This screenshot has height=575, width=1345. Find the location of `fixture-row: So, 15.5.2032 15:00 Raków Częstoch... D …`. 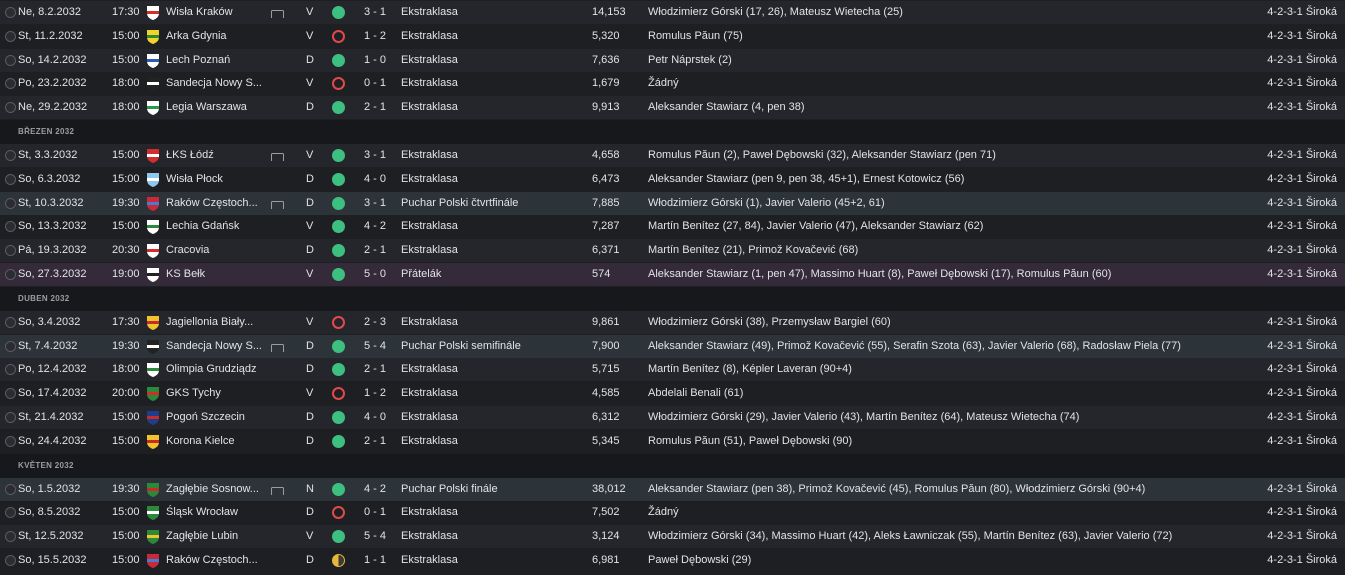

fixture-row: So, 15.5.2032 15:00 Raków Częstoch... D … is located at coordinates (672, 560).